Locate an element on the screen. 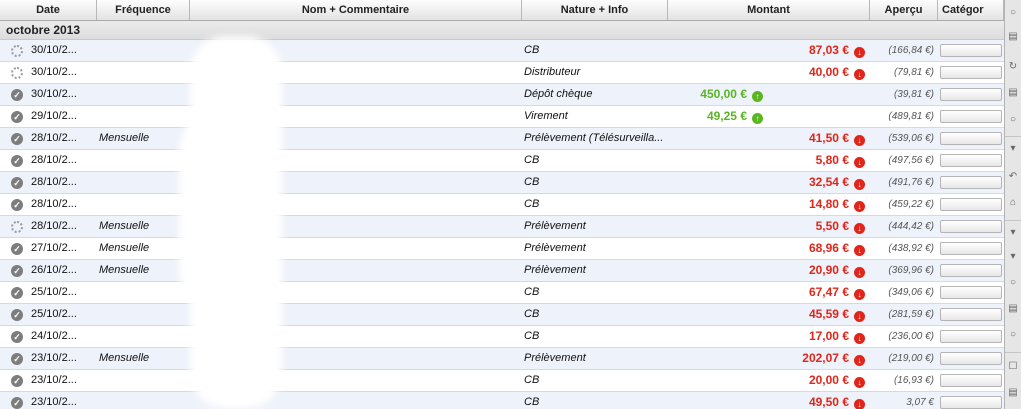 The width and height of the screenshot is (1021, 409). table-row: ✓ 24/10/2... CB 17,00 € ↓ (236,00 €) is located at coordinates (502, 337).